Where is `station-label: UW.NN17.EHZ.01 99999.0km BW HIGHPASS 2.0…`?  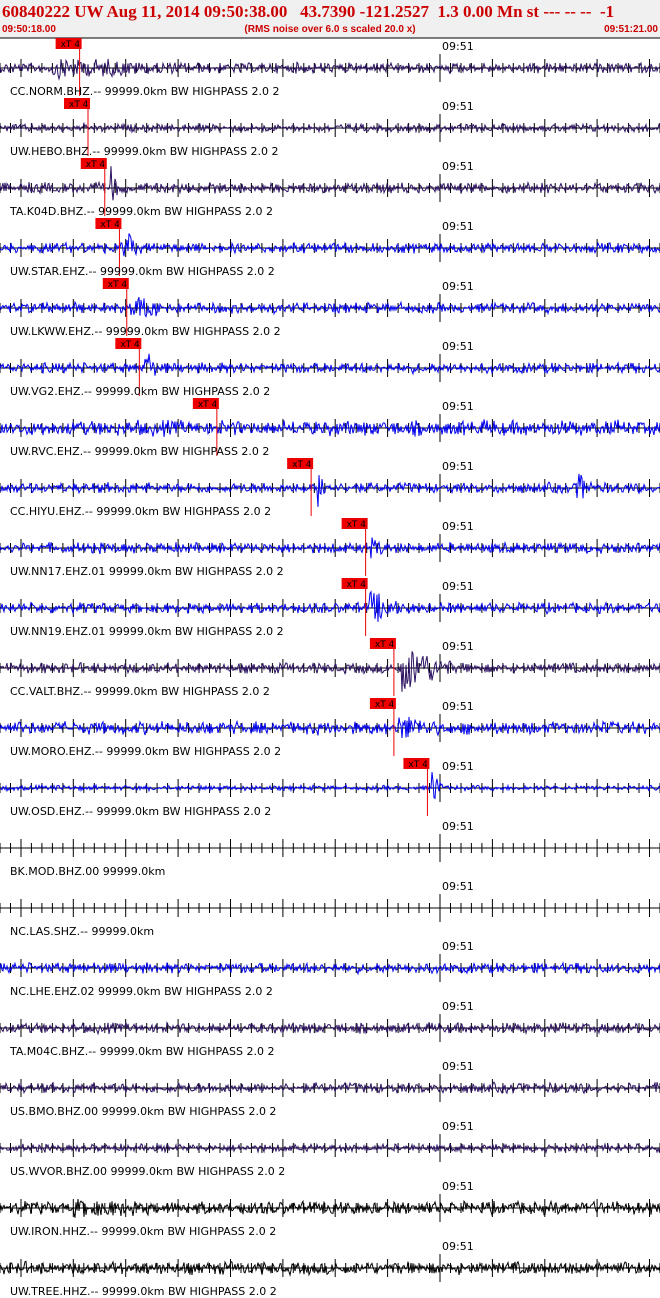
station-label: UW.NN17.EHZ.01 99999.0km BW HIGHPASS 2.0… is located at coordinates (147, 571).